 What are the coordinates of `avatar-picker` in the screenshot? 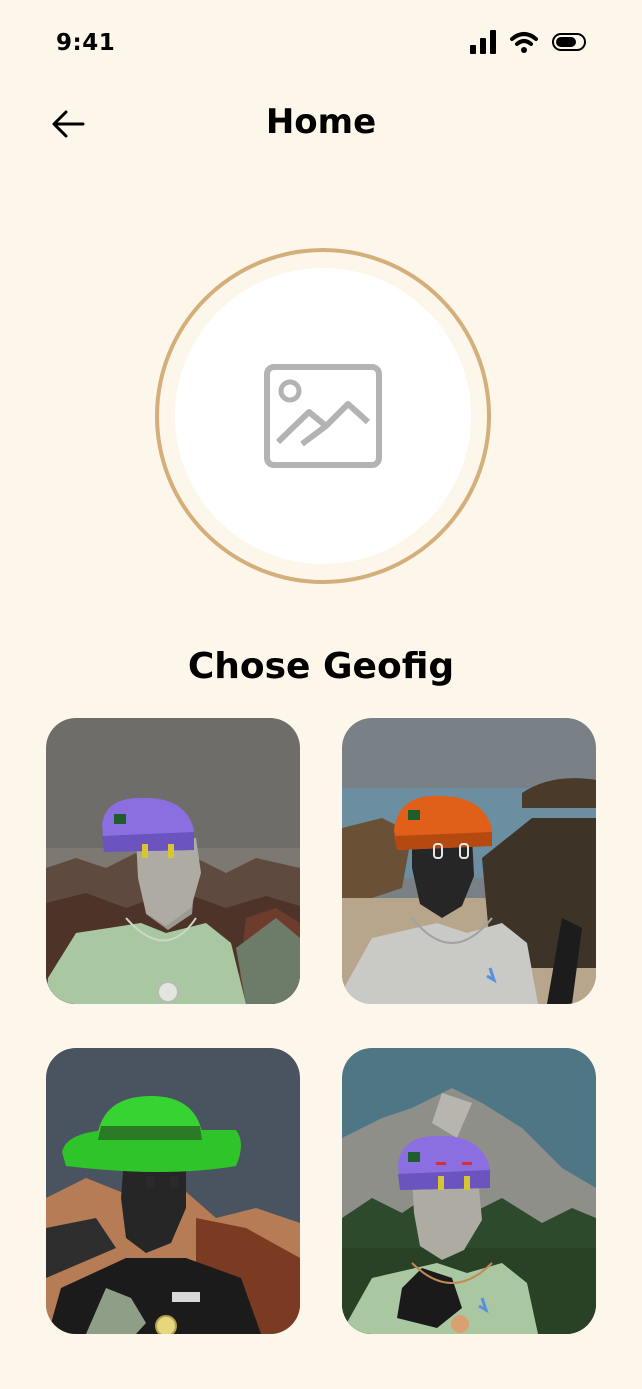 It's located at (323, 416).